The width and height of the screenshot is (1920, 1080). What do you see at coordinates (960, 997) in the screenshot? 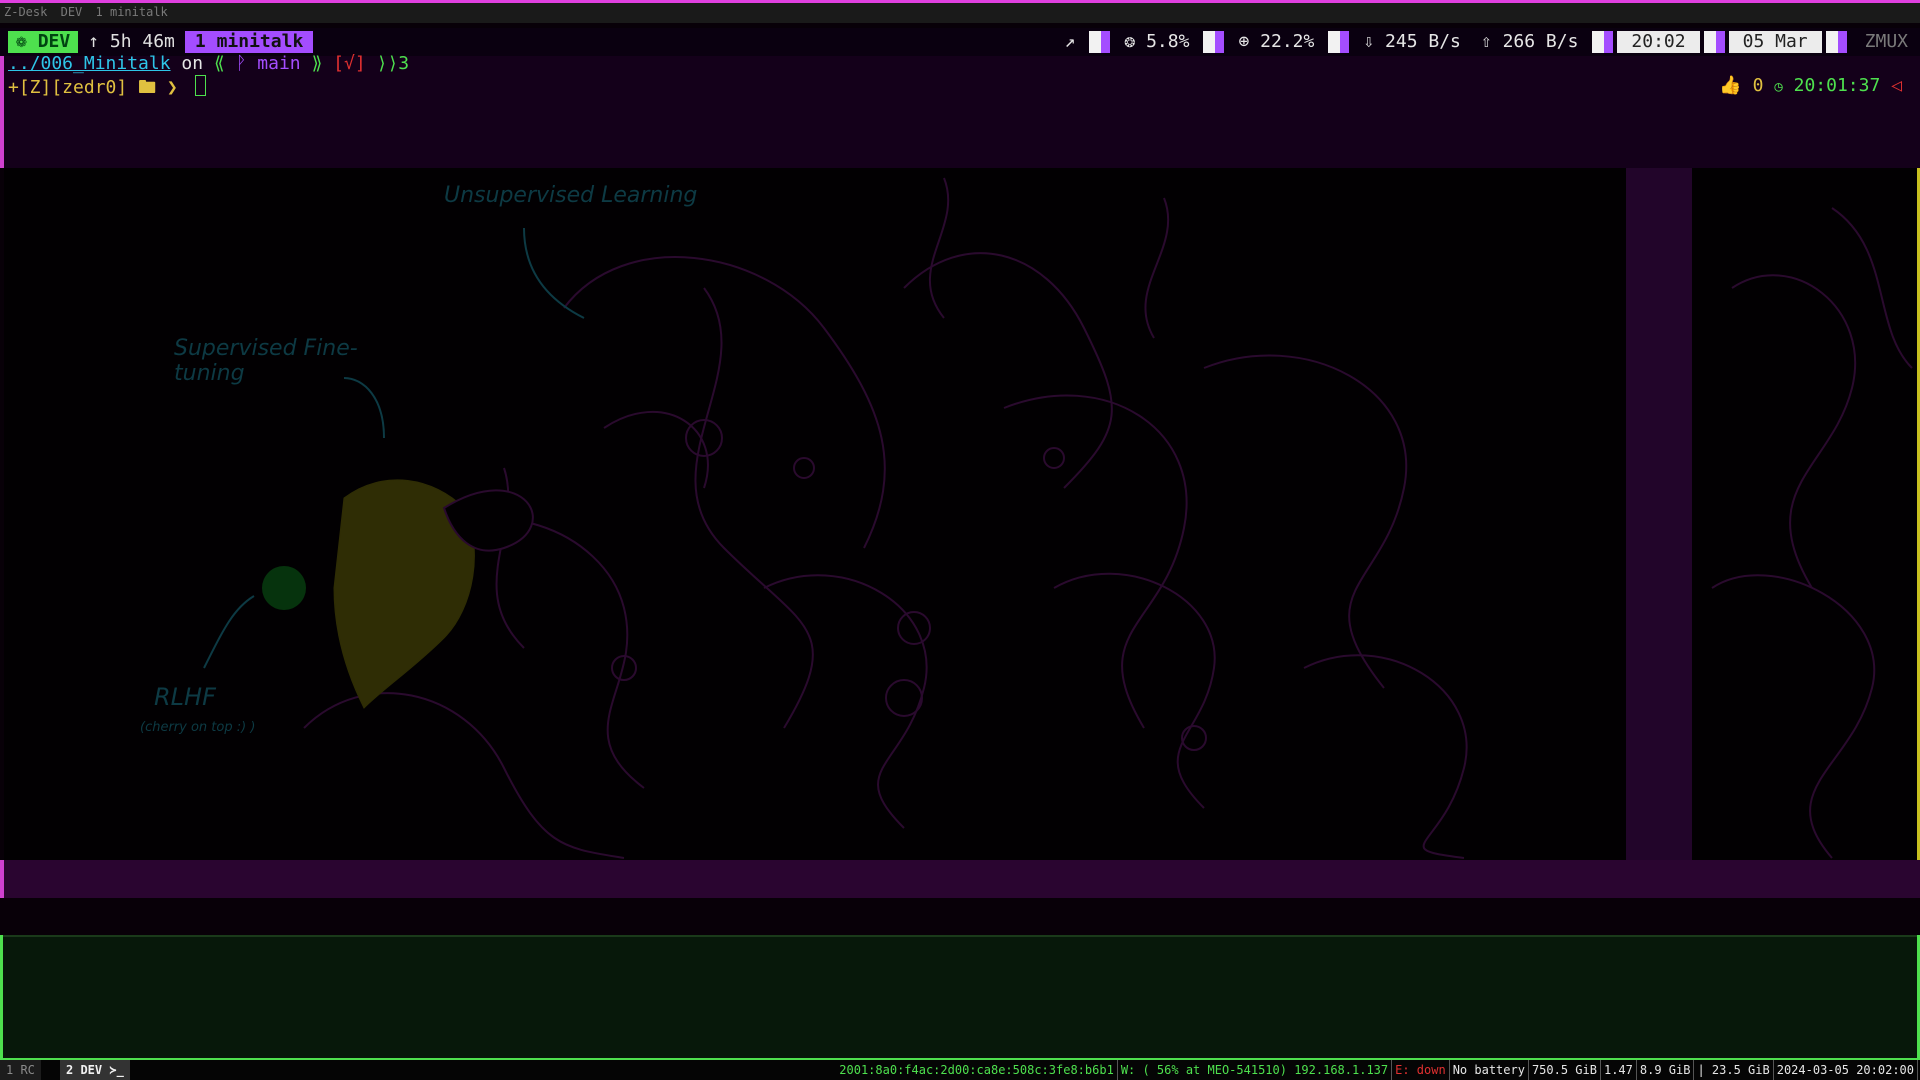
I see `lower-terminal-pane` at bounding box center [960, 997].